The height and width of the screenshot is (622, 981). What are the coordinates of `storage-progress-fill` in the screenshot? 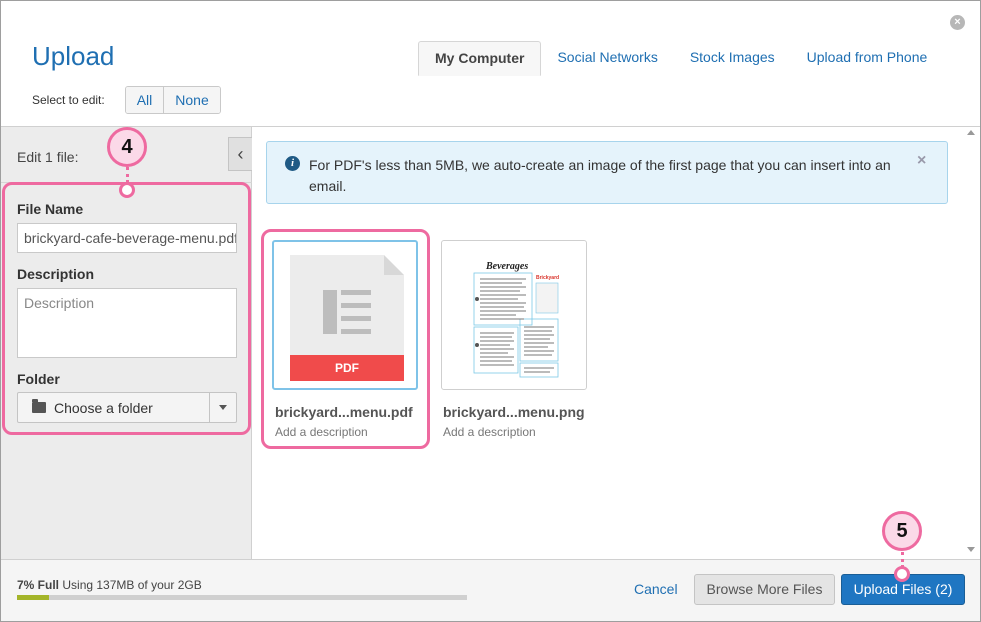 It's located at (33, 597).